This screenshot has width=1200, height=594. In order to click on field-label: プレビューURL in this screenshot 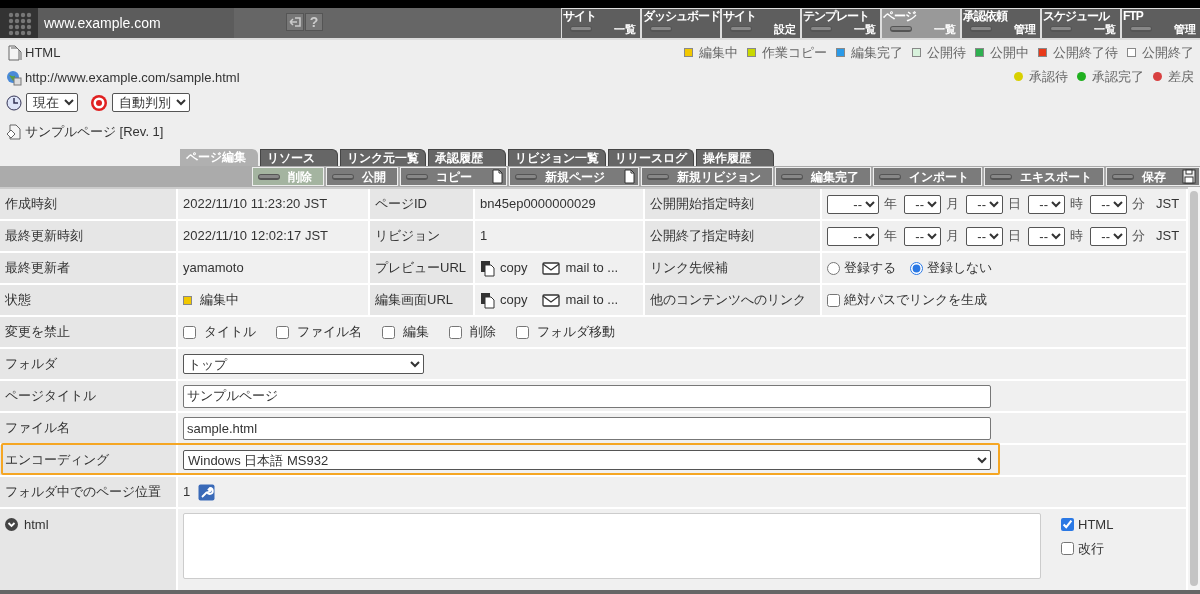, I will do `click(422, 269)`.